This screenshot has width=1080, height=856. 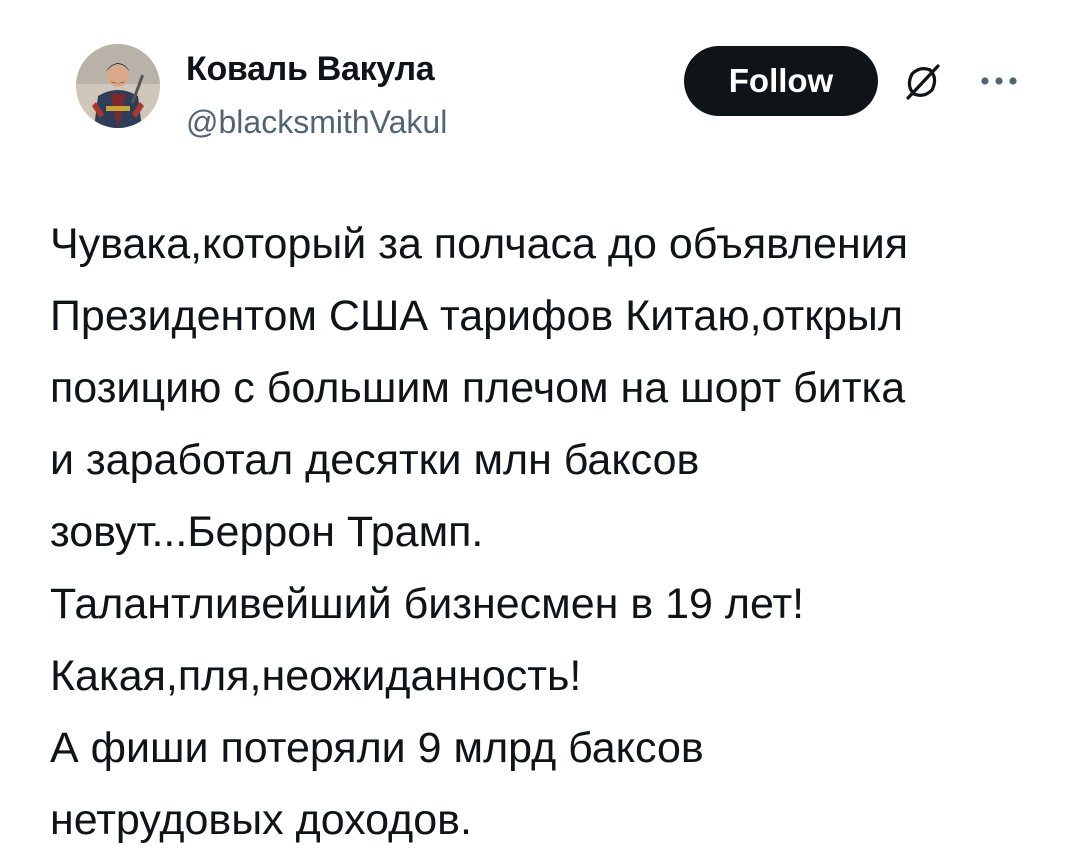 I want to click on author-avatar, so click(x=118, y=86).